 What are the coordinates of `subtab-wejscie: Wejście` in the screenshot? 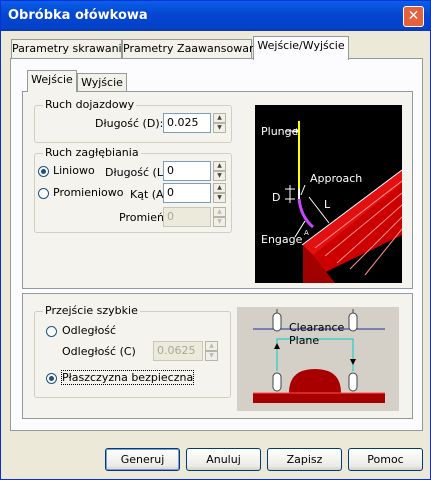 It's located at (52, 81).